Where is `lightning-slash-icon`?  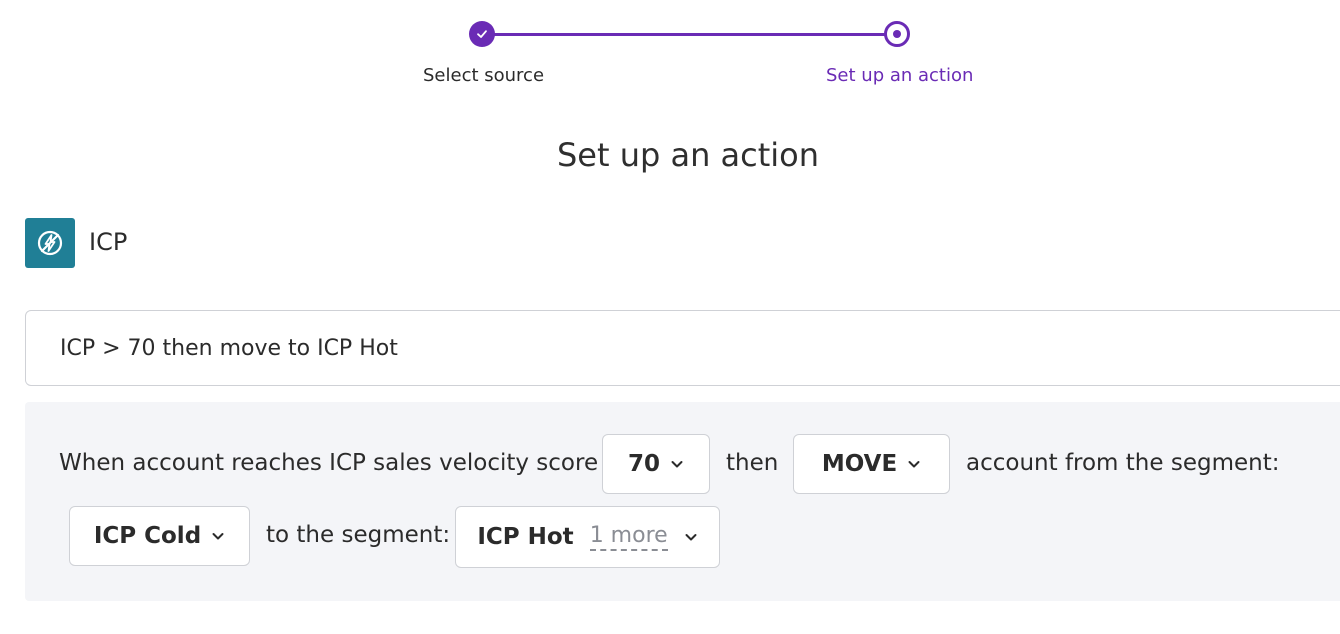 lightning-slash-icon is located at coordinates (50, 243).